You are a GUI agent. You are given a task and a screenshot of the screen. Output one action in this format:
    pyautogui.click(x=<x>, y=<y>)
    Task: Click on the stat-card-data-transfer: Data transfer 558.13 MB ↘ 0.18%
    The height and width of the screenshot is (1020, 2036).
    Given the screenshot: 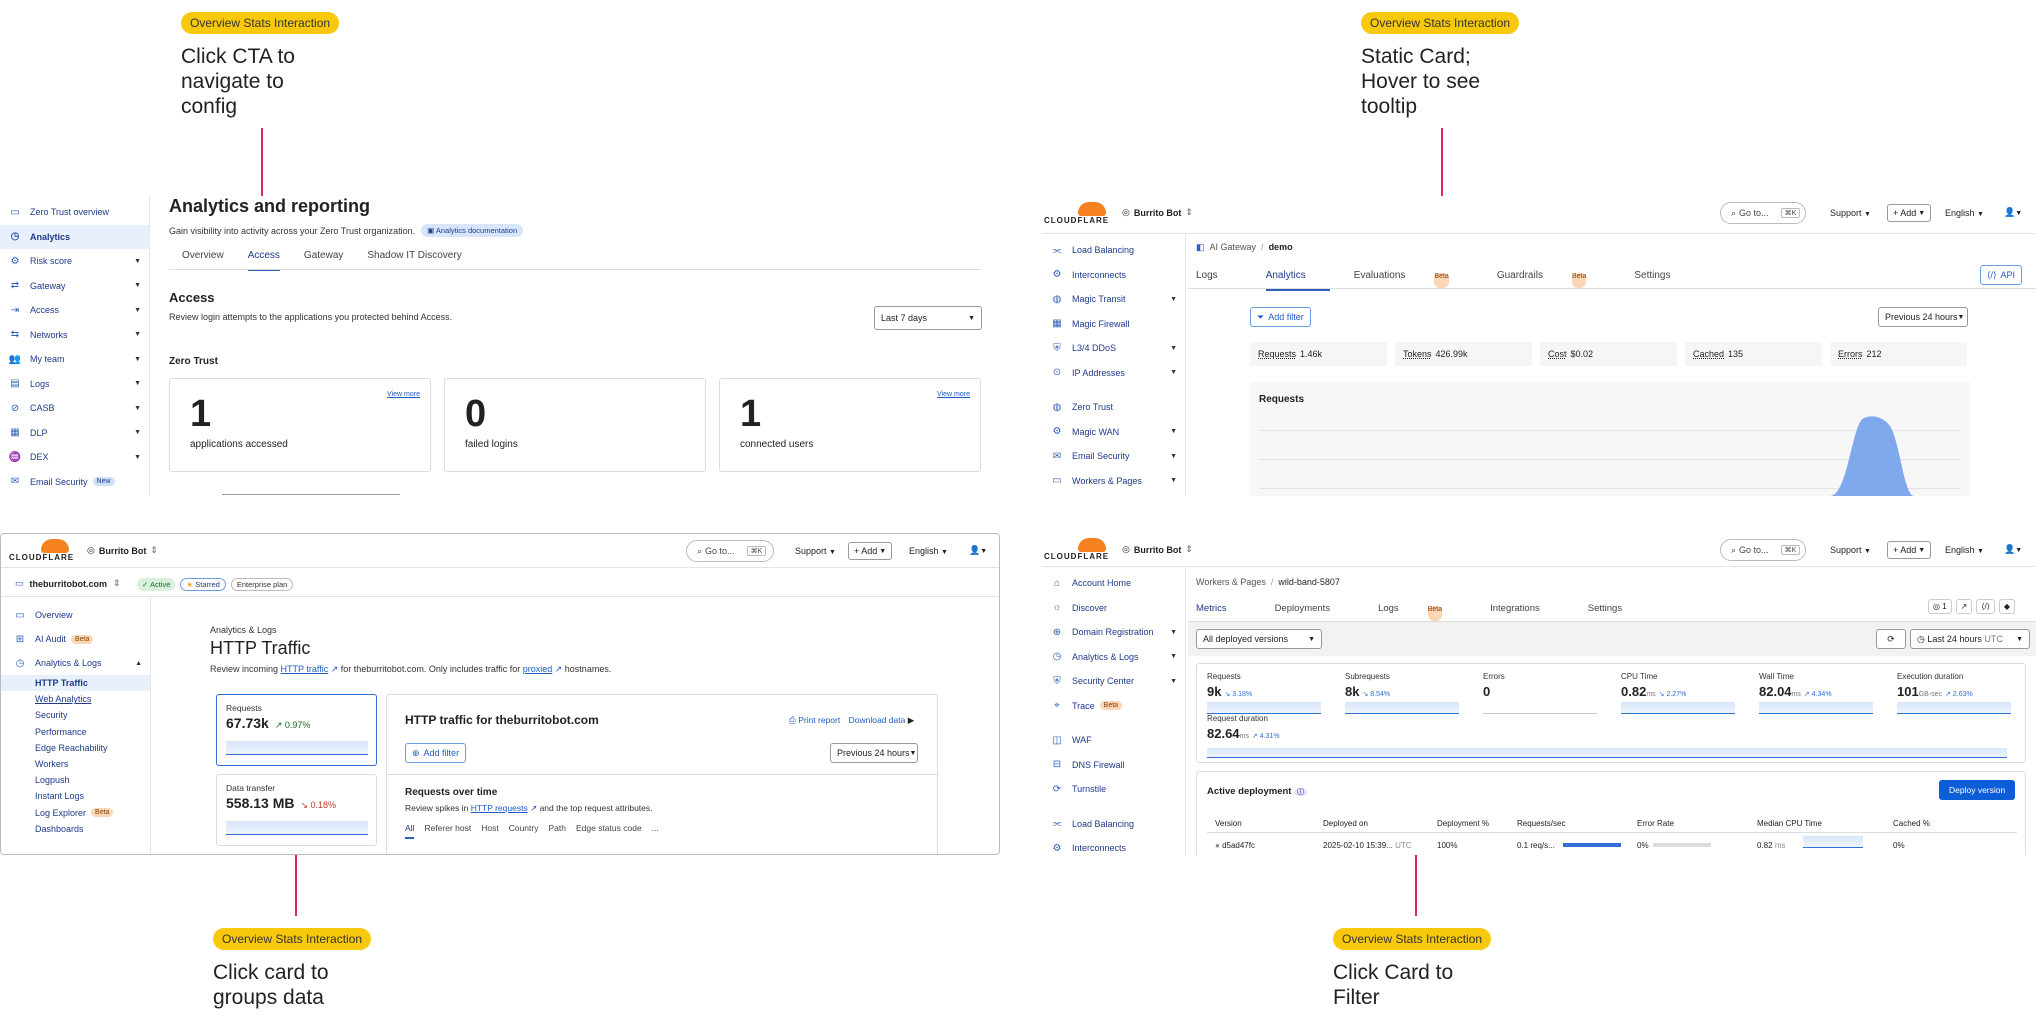 What is the action you would take?
    pyautogui.click(x=296, y=810)
    